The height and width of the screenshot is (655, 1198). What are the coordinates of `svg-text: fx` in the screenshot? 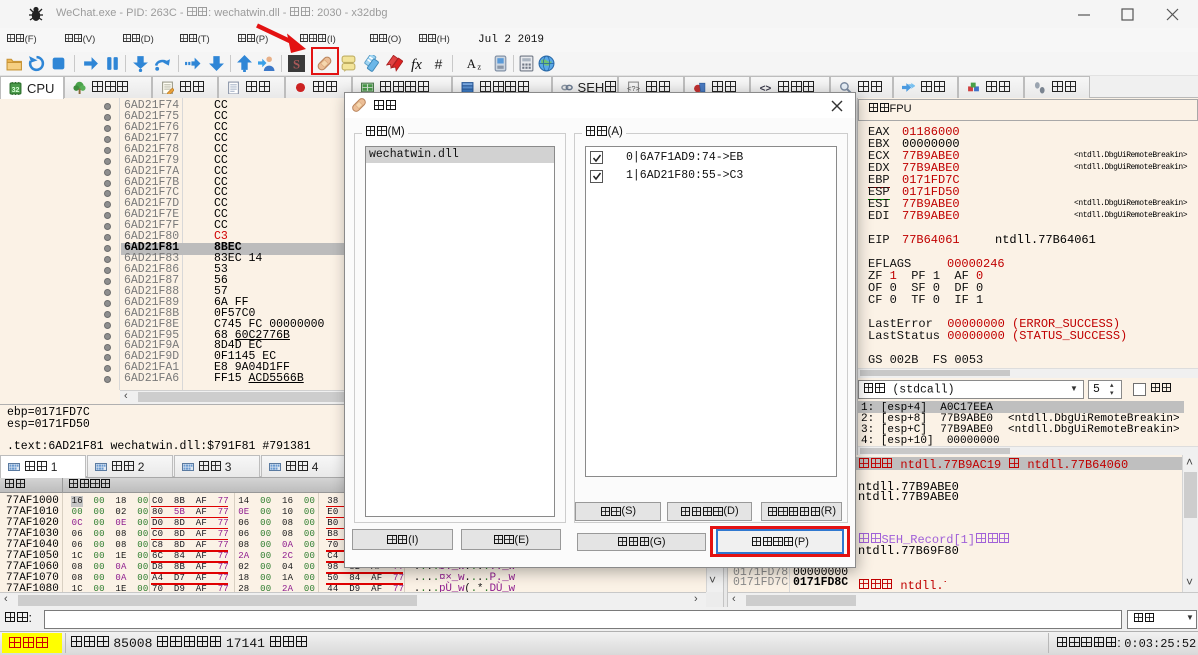 It's located at (416, 64).